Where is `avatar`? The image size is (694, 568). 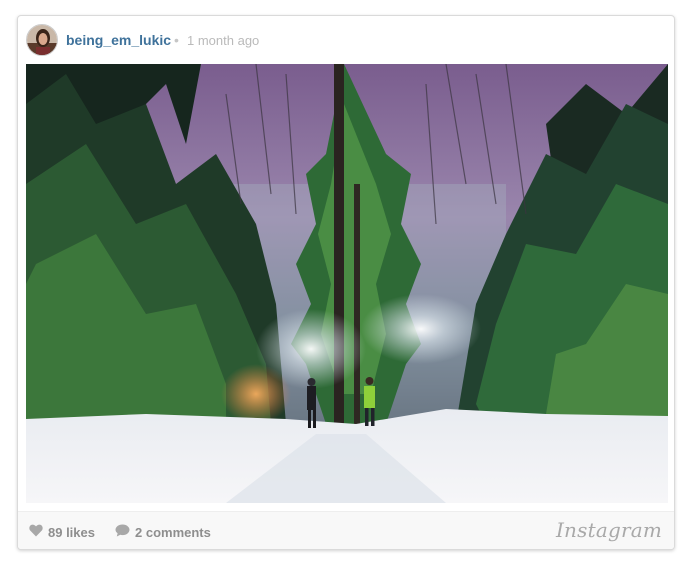
avatar is located at coordinates (42, 40).